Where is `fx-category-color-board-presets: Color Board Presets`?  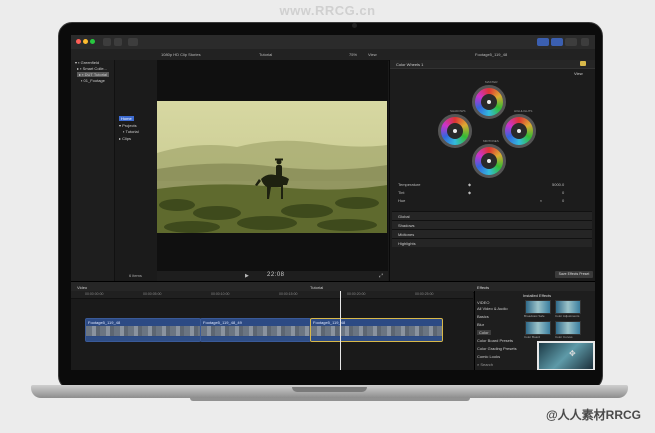 fx-category-color-board-presets: Color Board Presets is located at coordinates (495, 340).